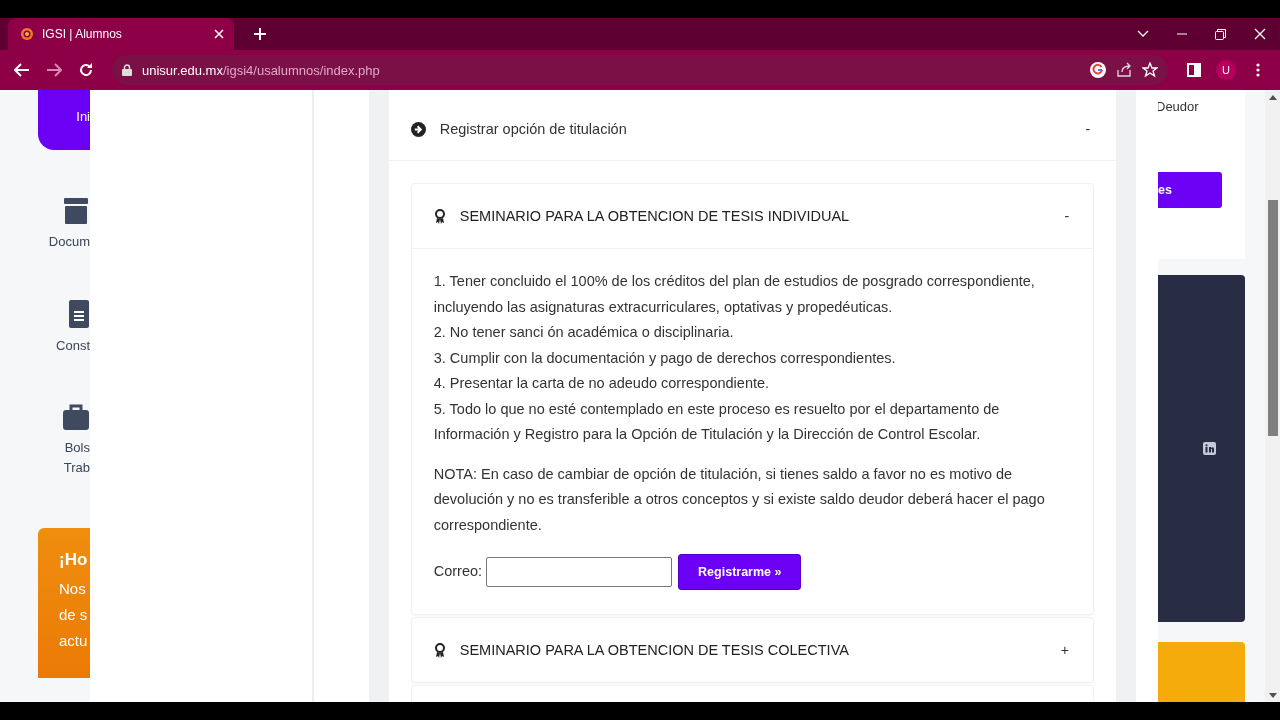 This screenshot has width=1280, height=720. I want to click on address-bar: unisur.edu.mx/igsi4/usalumnos/index.php, so click(640, 70).